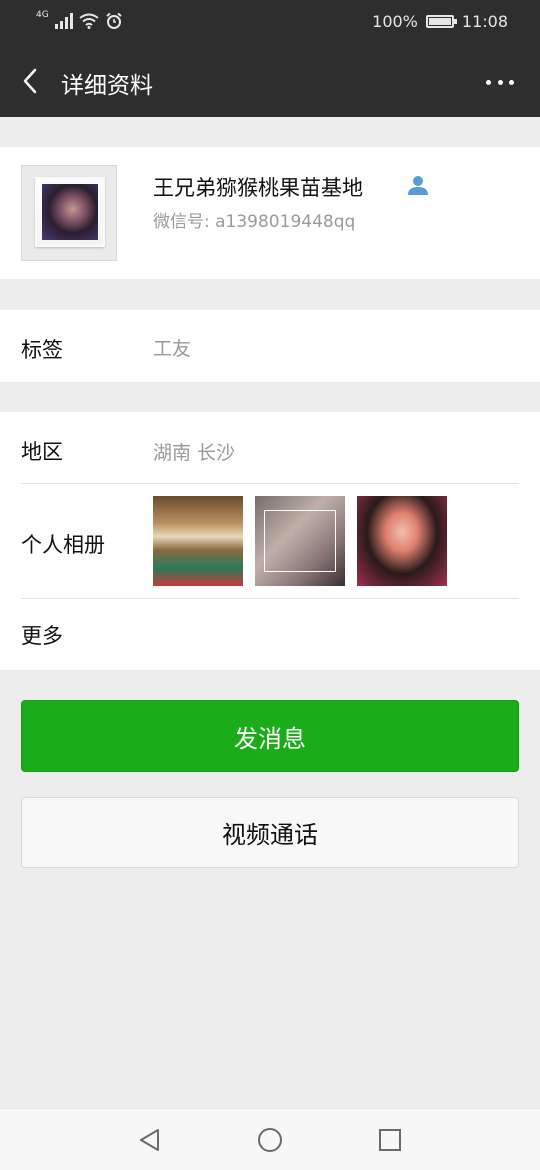 Image resolution: width=540 pixels, height=1170 pixels. I want to click on photo-frame, so click(300, 541).